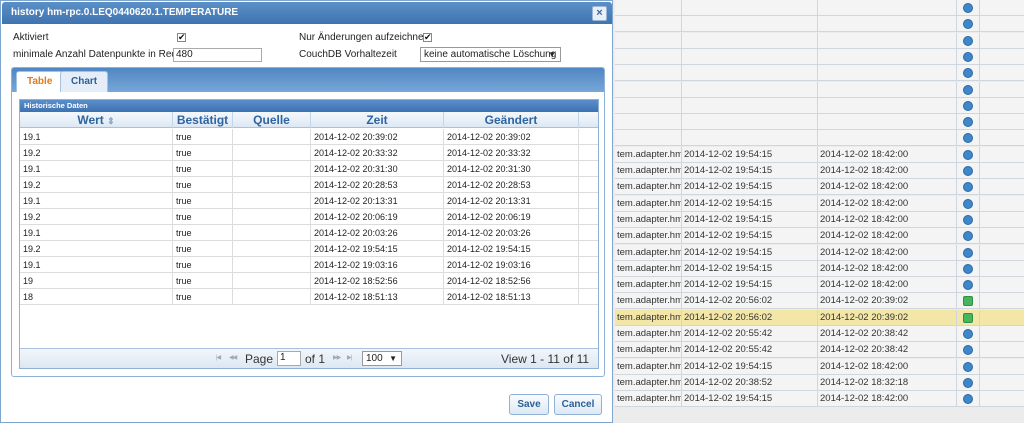 The image size is (1024, 423). What do you see at coordinates (96, 120) in the screenshot?
I see `column-header-wert: Wert ⇕` at bounding box center [96, 120].